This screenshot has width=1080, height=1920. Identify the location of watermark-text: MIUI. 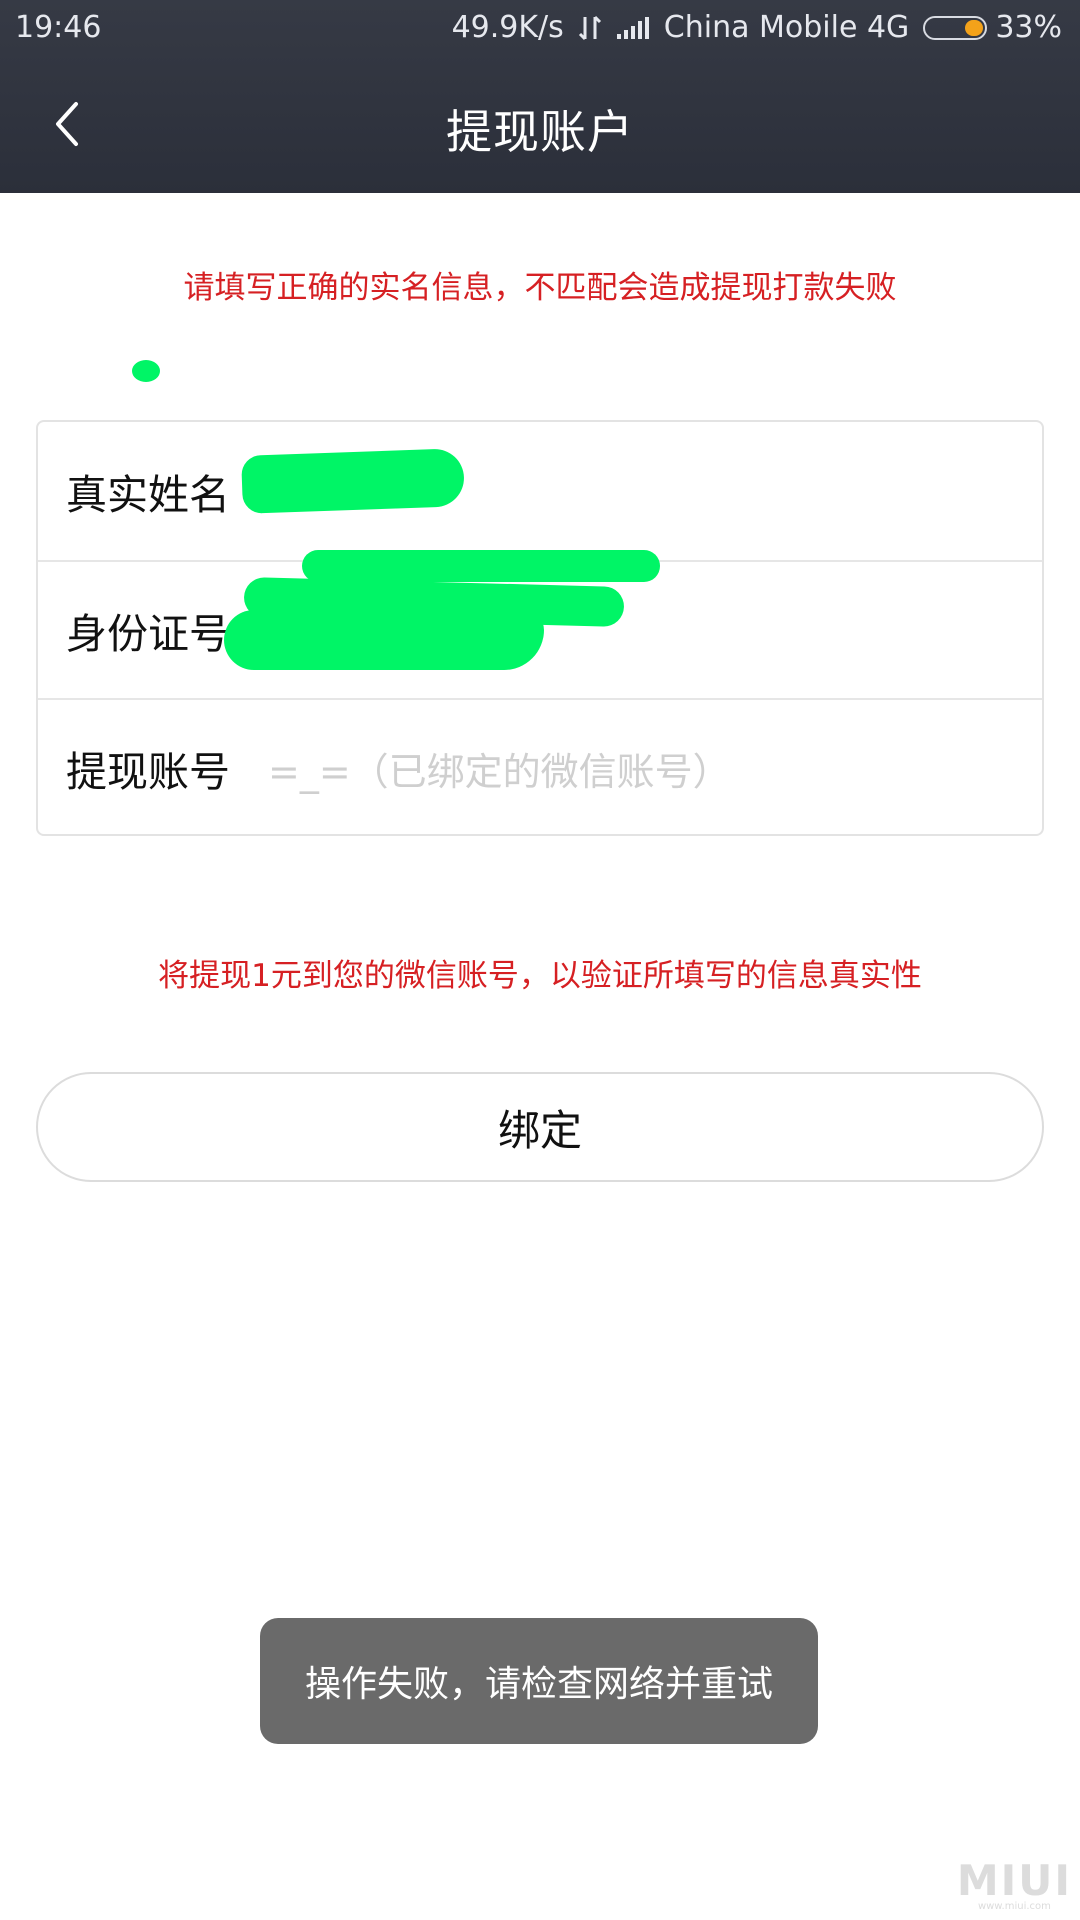
(1014, 1880).